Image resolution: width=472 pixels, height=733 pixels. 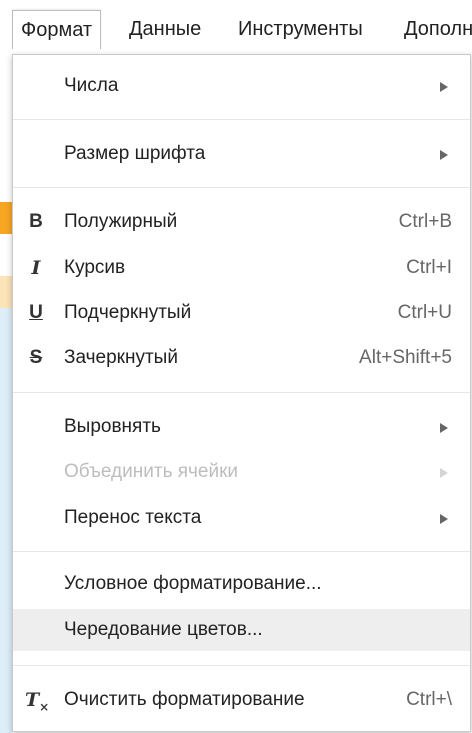 I want to click on menu-item-wrap-text: Перенос текста, so click(x=241, y=518).